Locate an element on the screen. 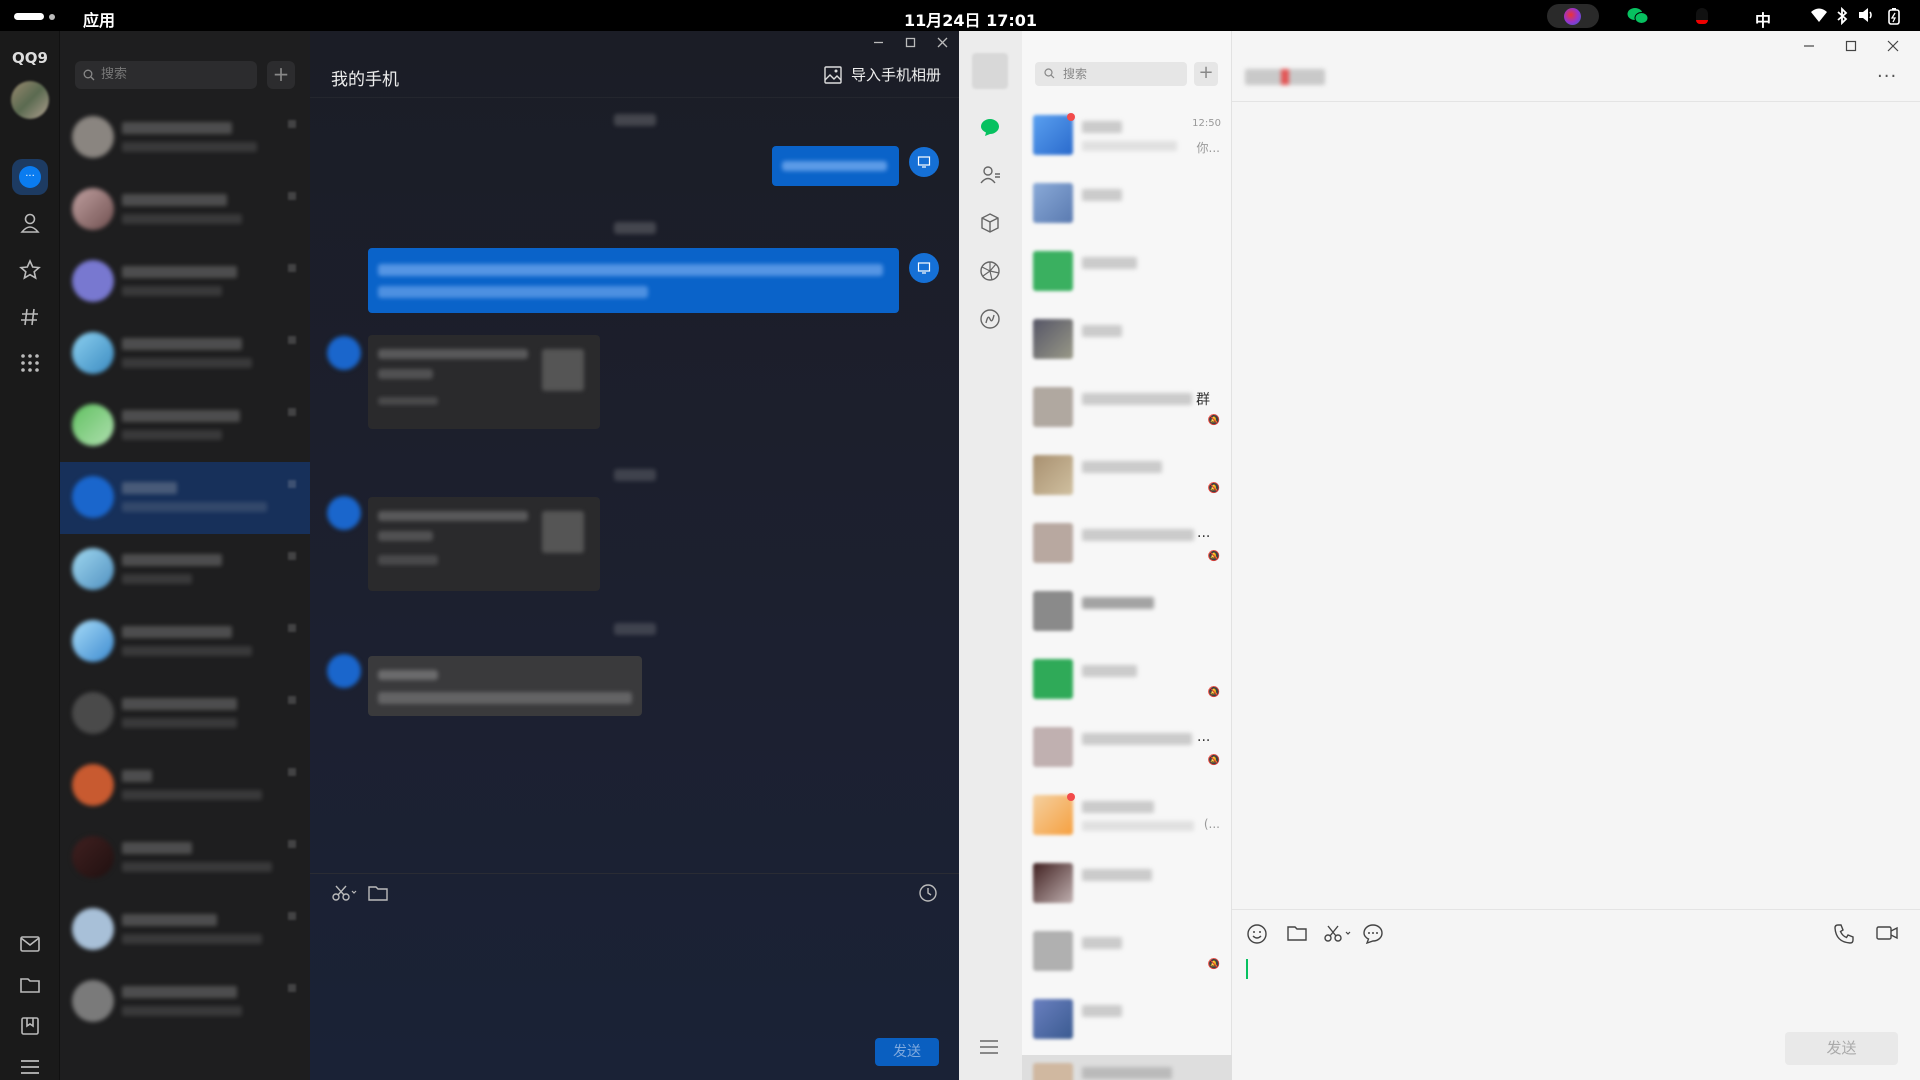 The width and height of the screenshot is (1920, 1080). emoji-icon is located at coordinates (1257, 936).